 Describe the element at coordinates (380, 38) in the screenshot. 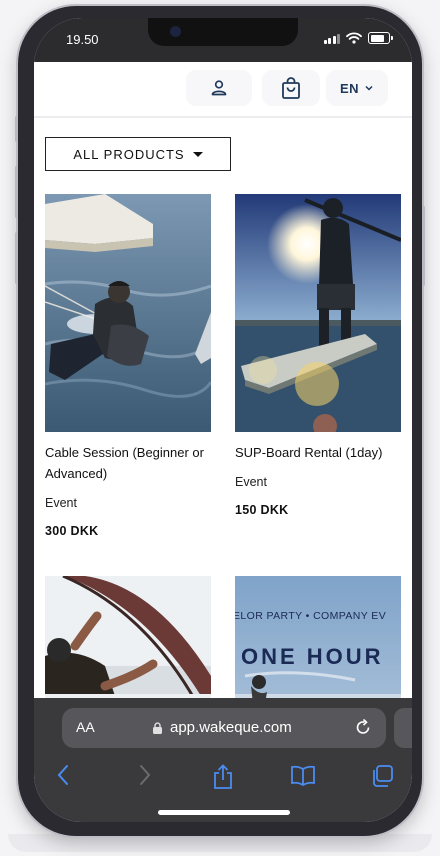

I see `battery-icon` at that location.